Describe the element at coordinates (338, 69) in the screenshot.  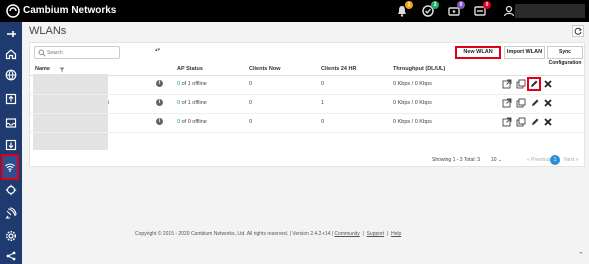
I see `column-header-clients-24hr: Clients 24 HR` at that location.